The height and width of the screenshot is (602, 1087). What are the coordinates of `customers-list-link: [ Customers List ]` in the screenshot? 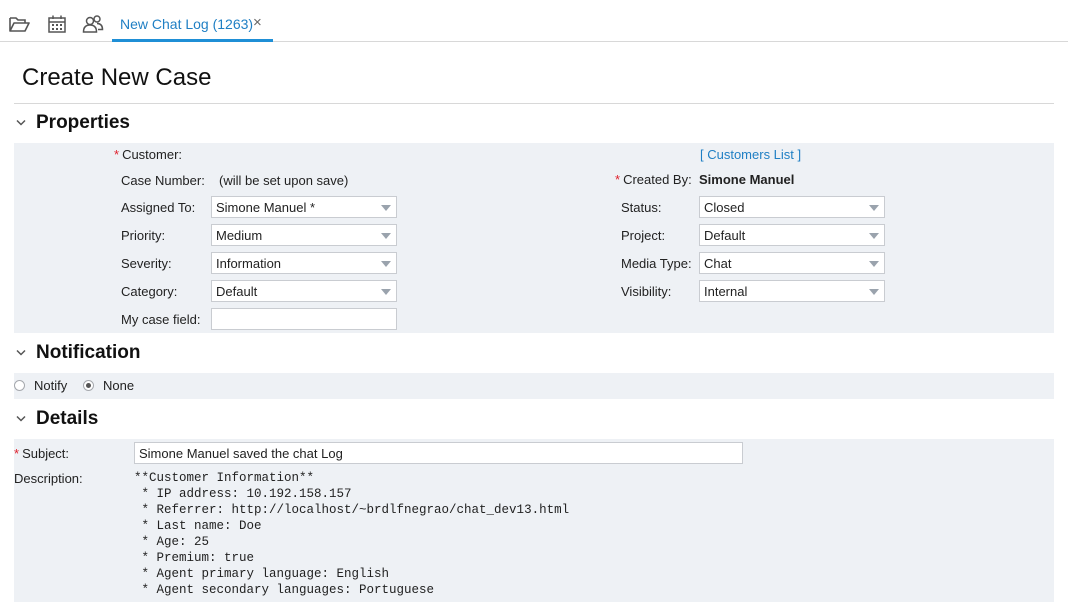 It's located at (750, 154).